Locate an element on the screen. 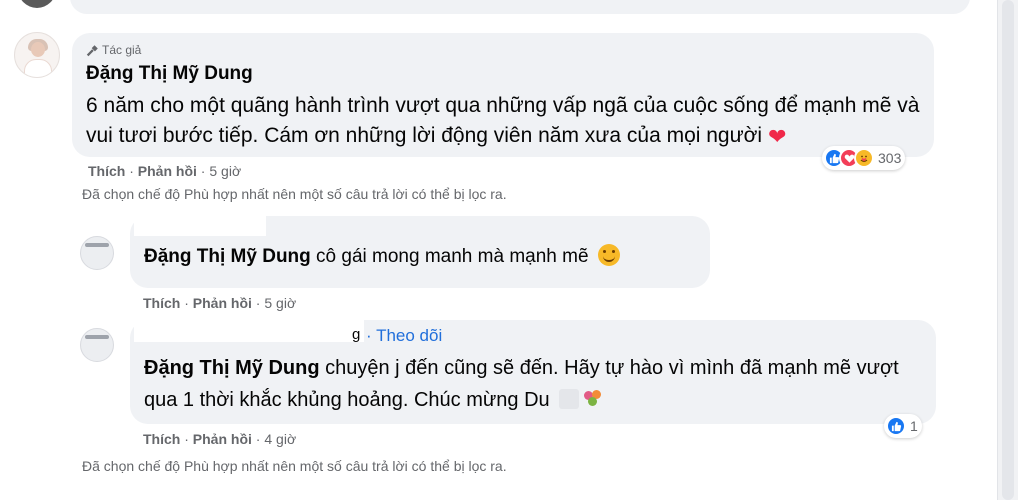 The height and width of the screenshot is (500, 1018). reaction-summary: 1 is located at coordinates (903, 426).